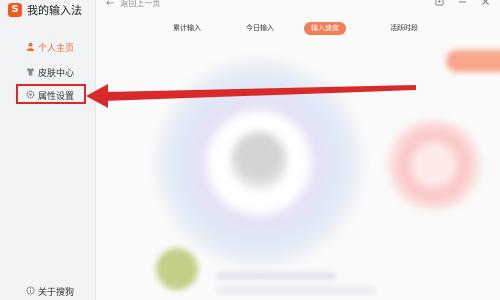  I want to click on back-label: 返回上一页, so click(140, 4).